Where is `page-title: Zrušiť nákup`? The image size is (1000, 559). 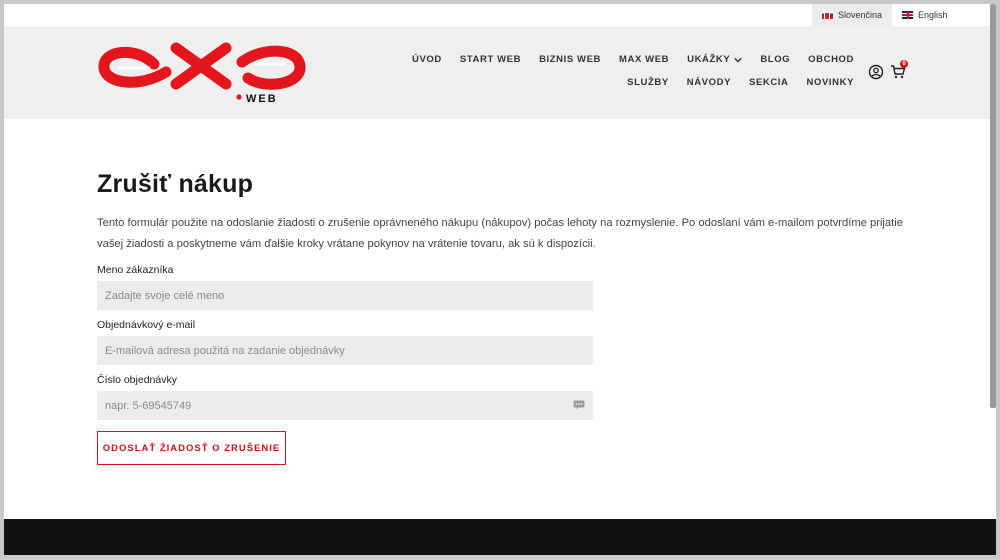
page-title: Zrušiť nákup is located at coordinates (175, 184).